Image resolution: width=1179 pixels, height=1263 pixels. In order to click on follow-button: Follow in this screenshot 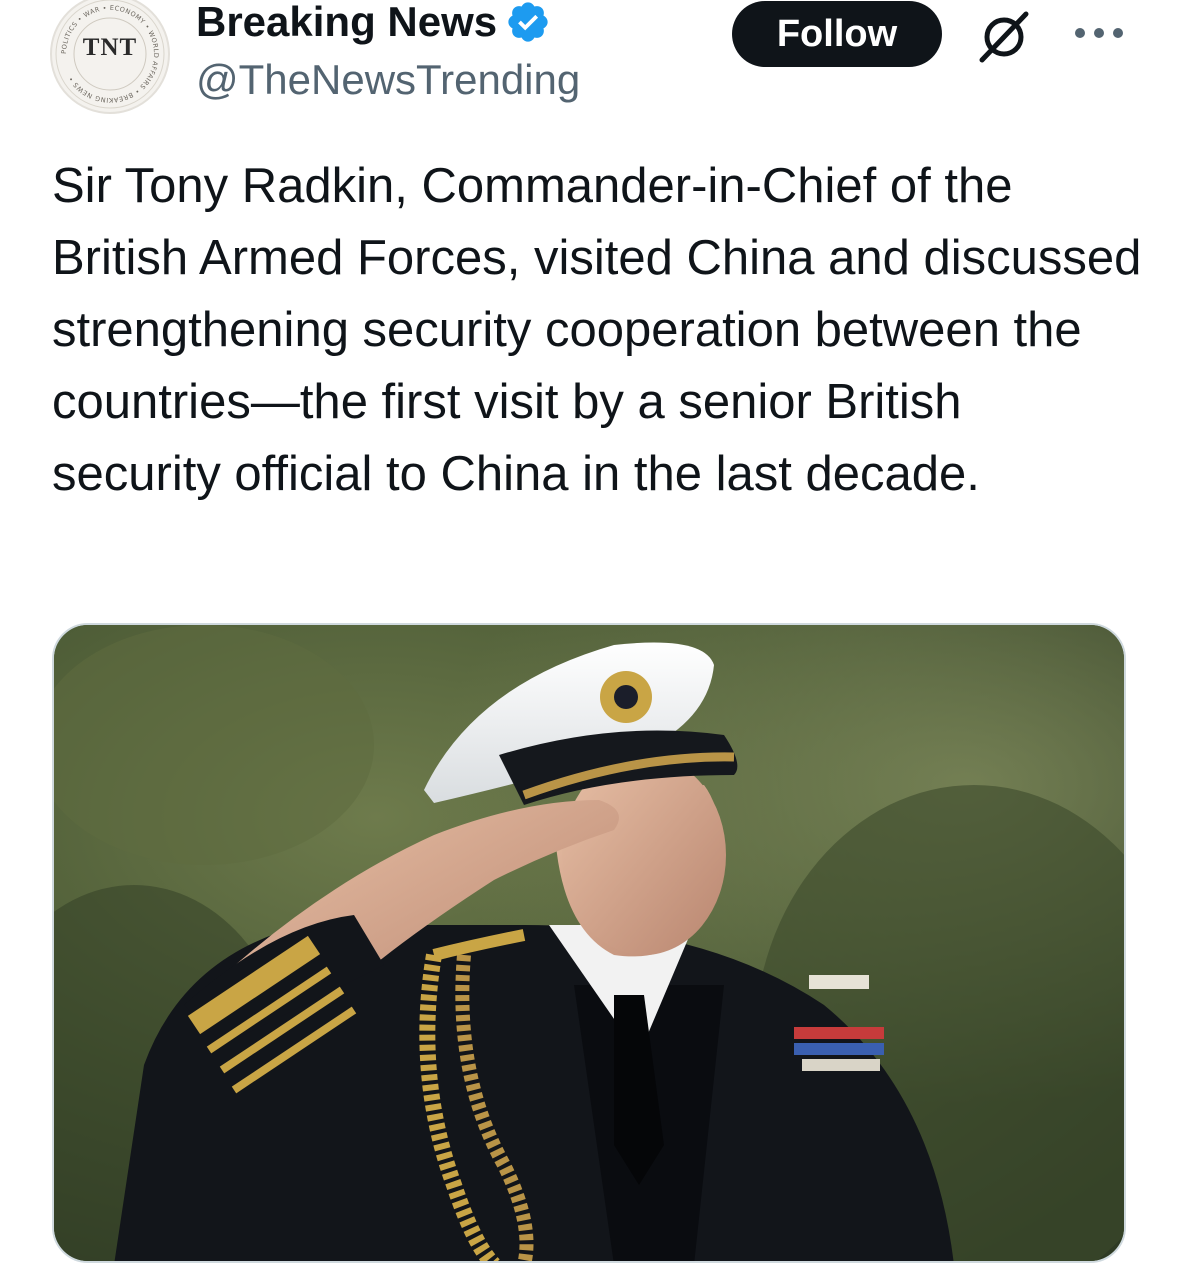, I will do `click(837, 34)`.